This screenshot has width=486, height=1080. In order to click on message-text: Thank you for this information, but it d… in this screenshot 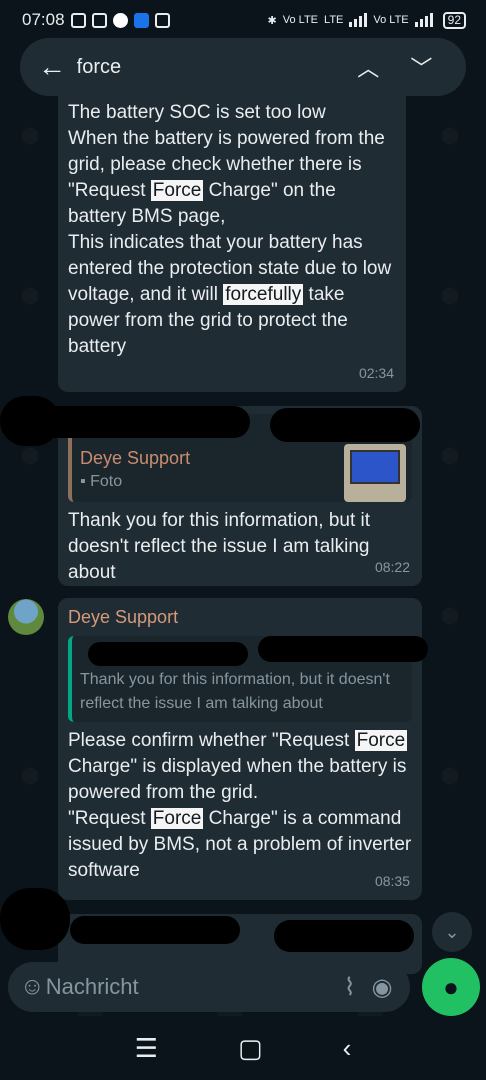, I will do `click(219, 546)`.